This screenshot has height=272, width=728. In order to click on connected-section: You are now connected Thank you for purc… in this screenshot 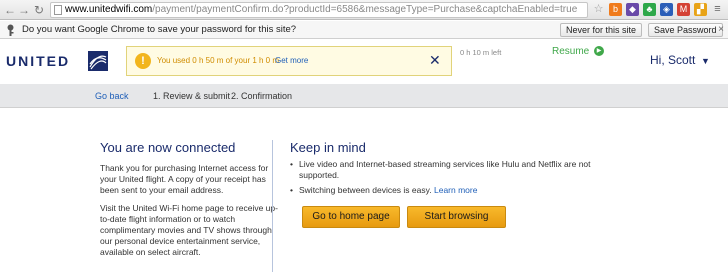, I will do `click(190, 202)`.